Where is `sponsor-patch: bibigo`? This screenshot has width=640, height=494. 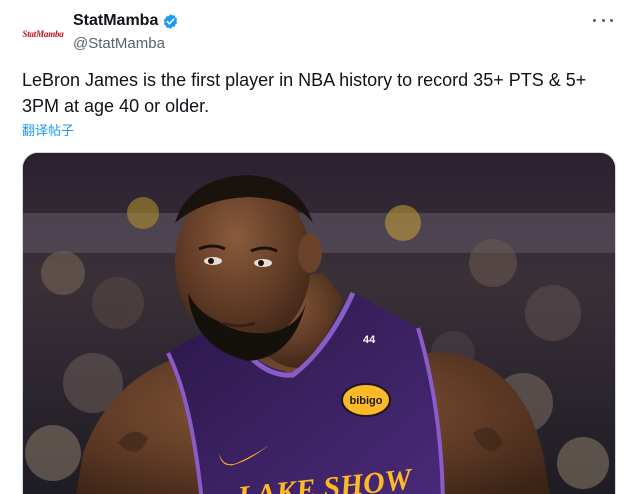
sponsor-patch: bibigo is located at coordinates (366, 401).